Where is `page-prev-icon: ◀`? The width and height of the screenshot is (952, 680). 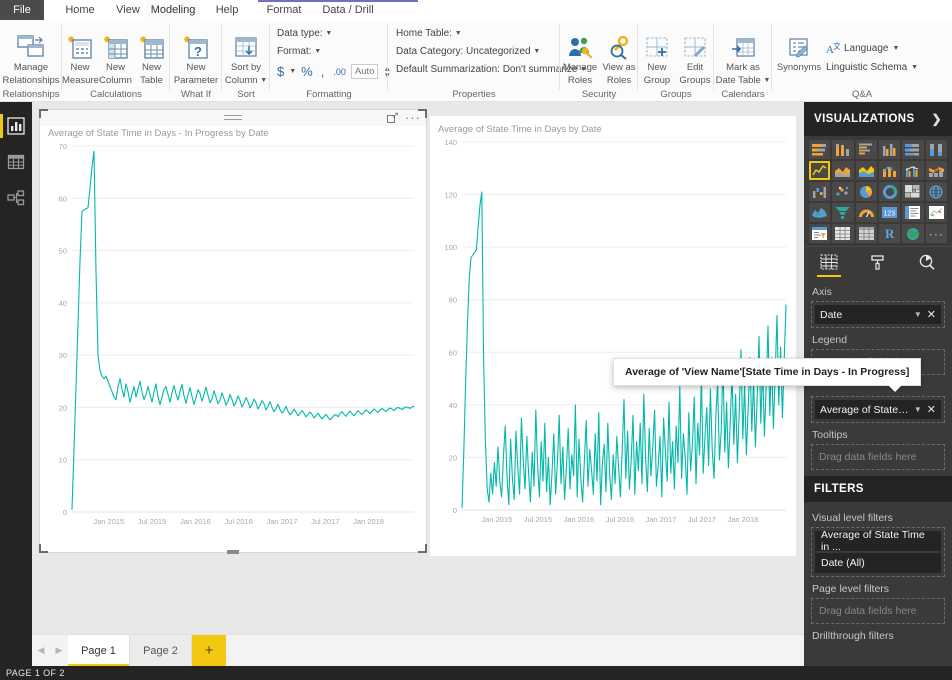 page-prev-icon: ◀ is located at coordinates (41, 650).